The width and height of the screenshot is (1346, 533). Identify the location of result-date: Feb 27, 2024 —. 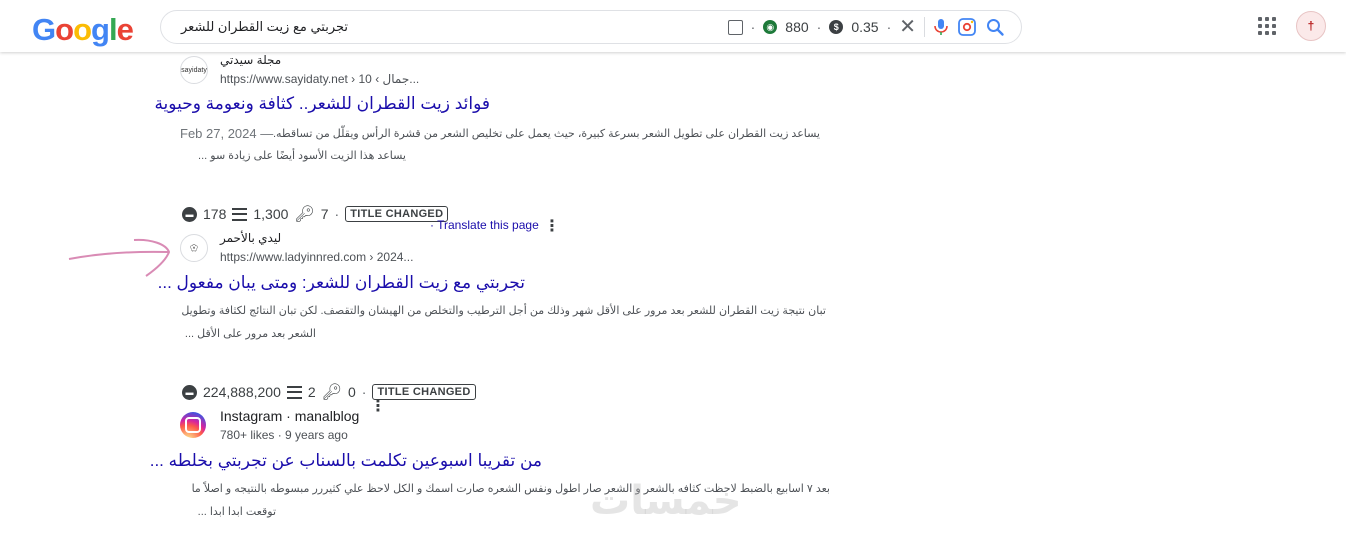
(227, 133).